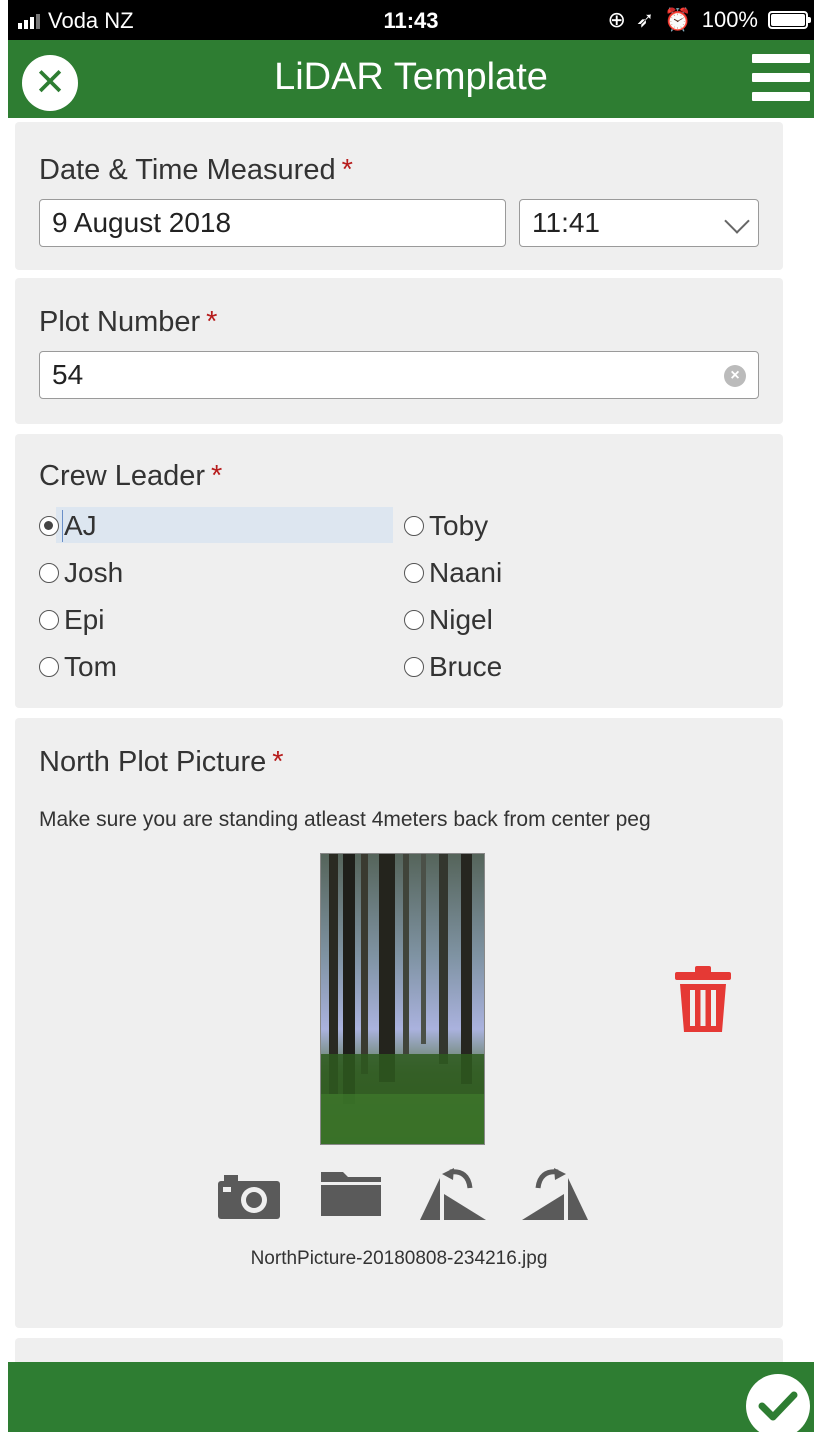 The width and height of the screenshot is (814, 1432). I want to click on radio-option-toby: Toby, so click(446, 526).